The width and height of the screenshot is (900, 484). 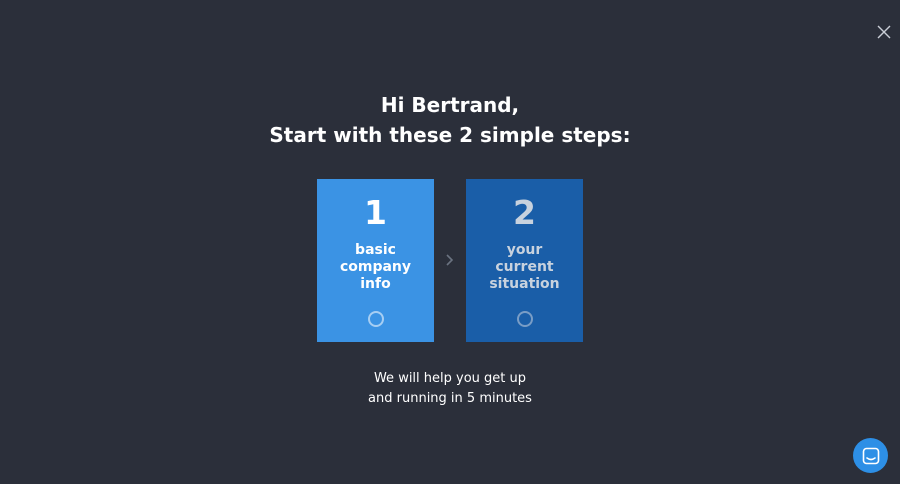 What do you see at coordinates (450, 135) in the screenshot?
I see `subtitle-text: Start with these 2 simple steps:` at bounding box center [450, 135].